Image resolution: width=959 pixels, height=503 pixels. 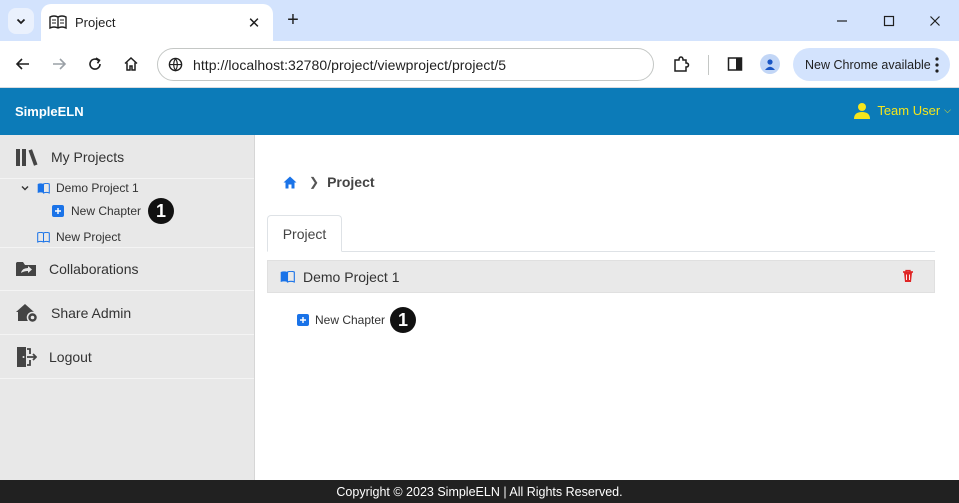 I want to click on site-info-icon, so click(x=175, y=64).